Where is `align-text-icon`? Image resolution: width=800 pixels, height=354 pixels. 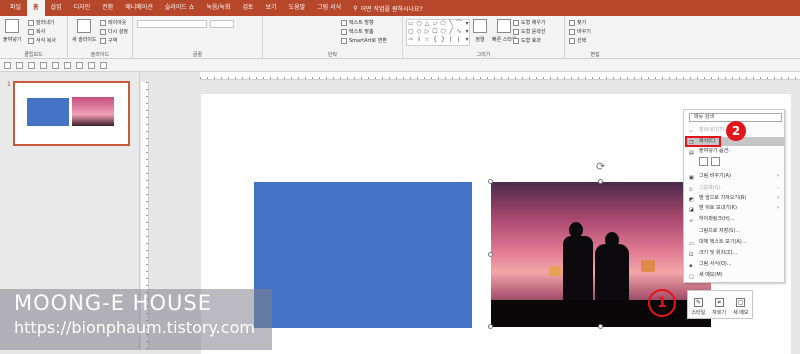 align-text-icon is located at coordinates (344, 31).